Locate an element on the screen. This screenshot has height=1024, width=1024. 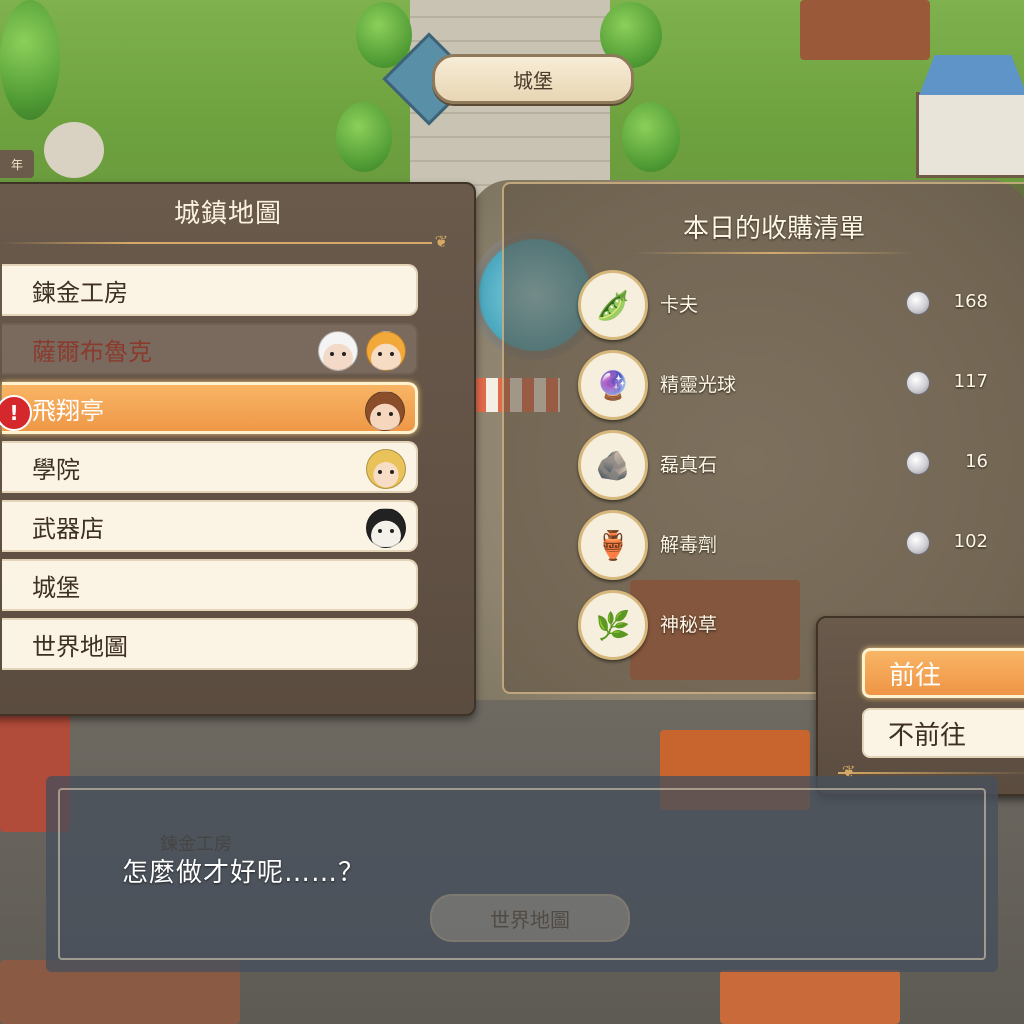
faded-signpost-label: 鍊金工房 is located at coordinates (196, 844).